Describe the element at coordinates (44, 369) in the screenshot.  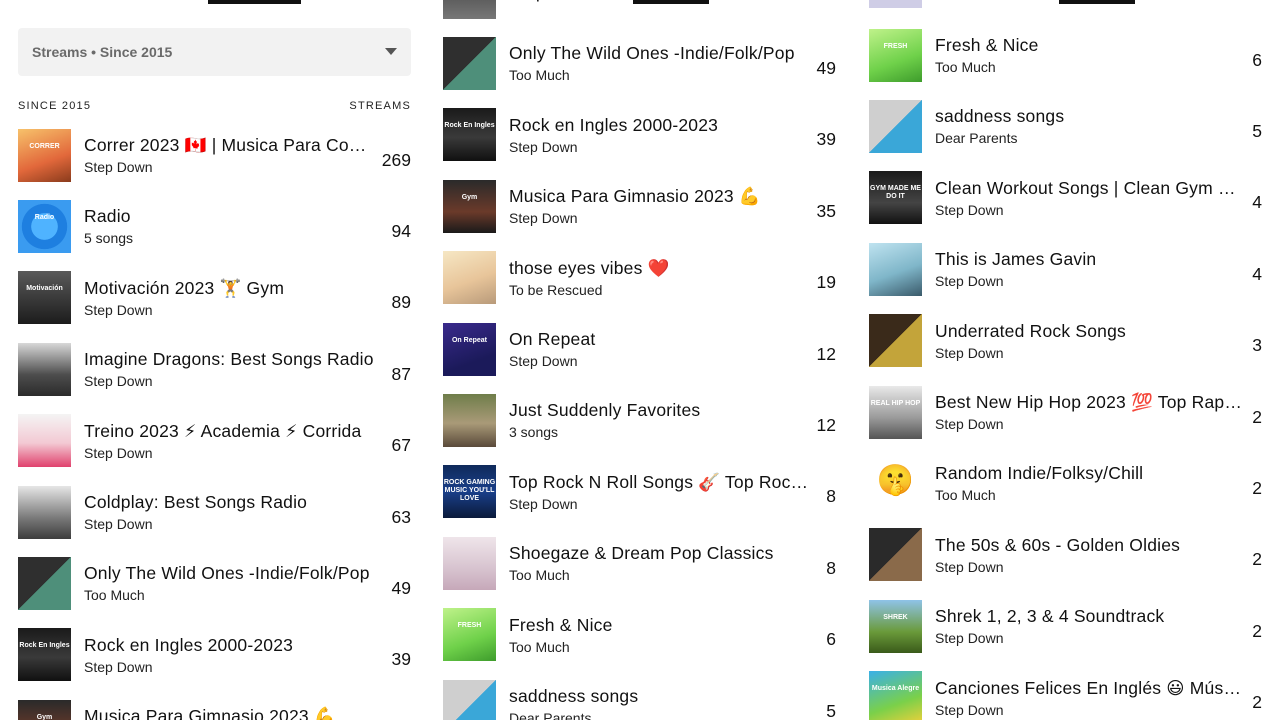
I see `band-photo-cover-icon` at that location.